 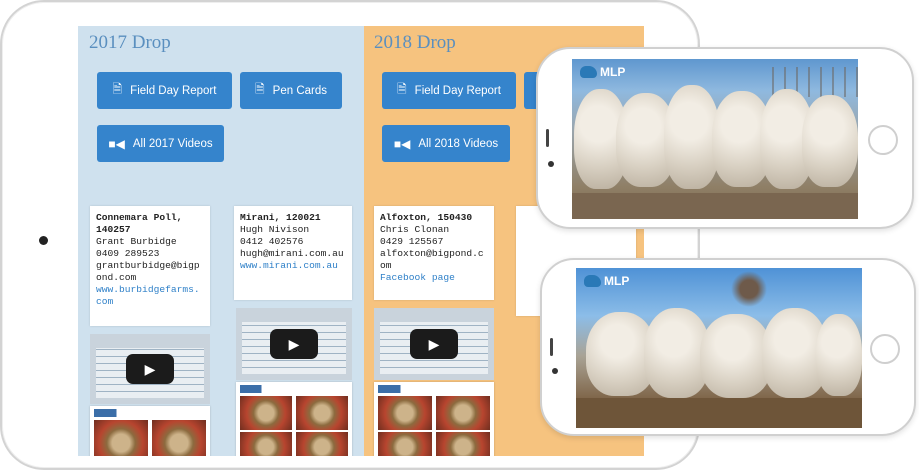 I want to click on pen-cards-button: 🗎 Pen Cards, so click(x=291, y=90).